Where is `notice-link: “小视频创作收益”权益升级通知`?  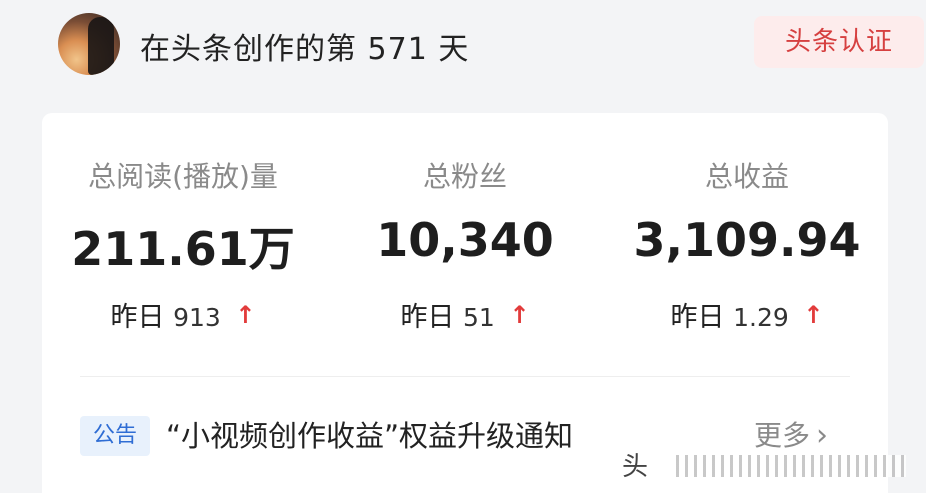
notice-link: “小视频创作收益”权益升级通知 is located at coordinates (369, 436).